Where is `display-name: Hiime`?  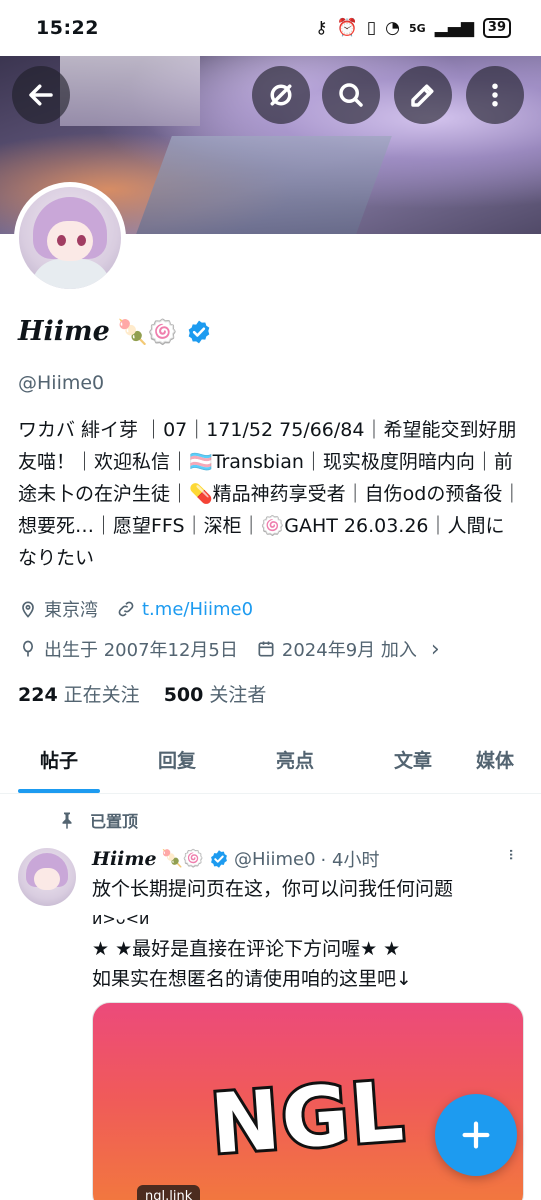 display-name: Hiime is located at coordinates (64, 331).